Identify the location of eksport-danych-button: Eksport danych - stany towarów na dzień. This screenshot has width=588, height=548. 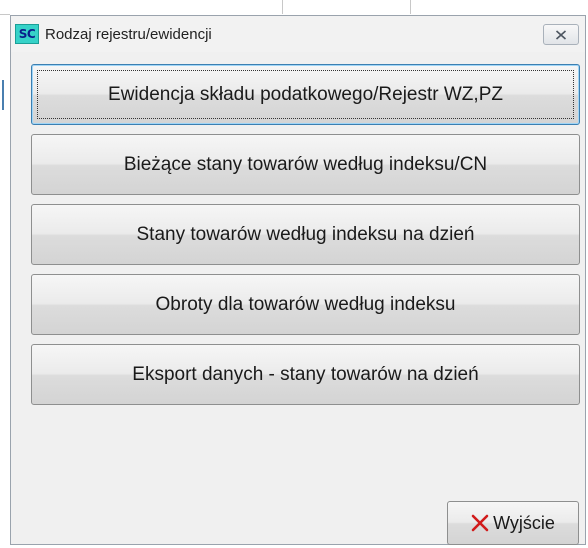
(305, 374).